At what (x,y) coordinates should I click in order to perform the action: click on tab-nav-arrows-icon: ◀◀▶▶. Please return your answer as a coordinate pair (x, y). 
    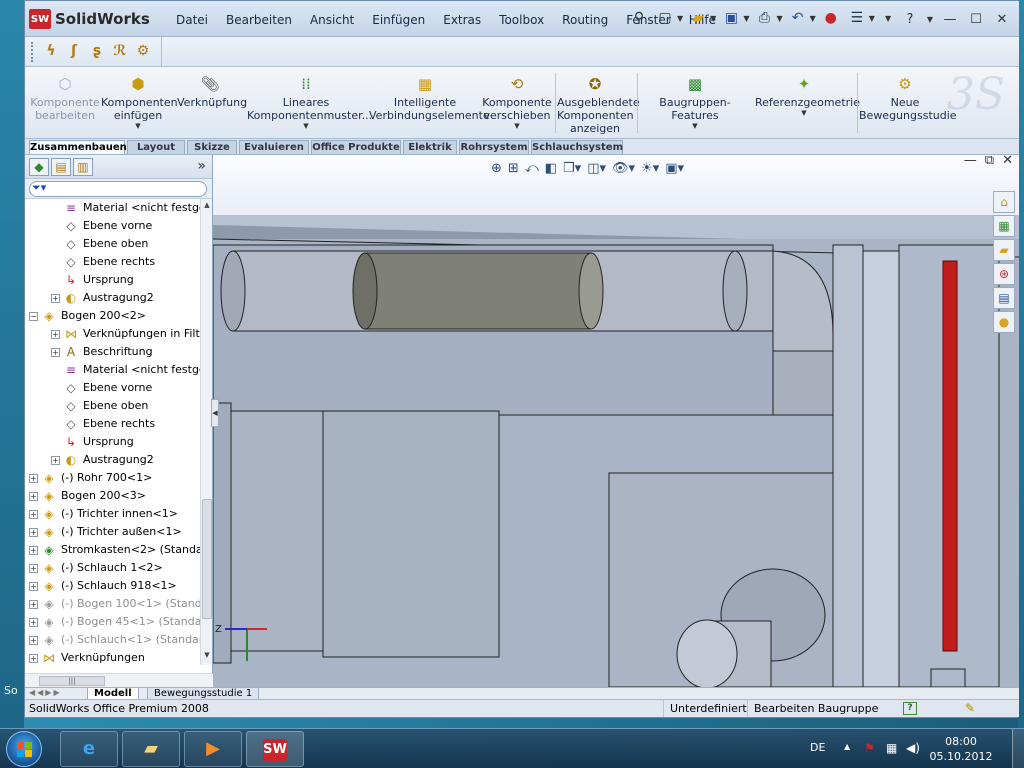
    Looking at the image, I should click on (45, 692).